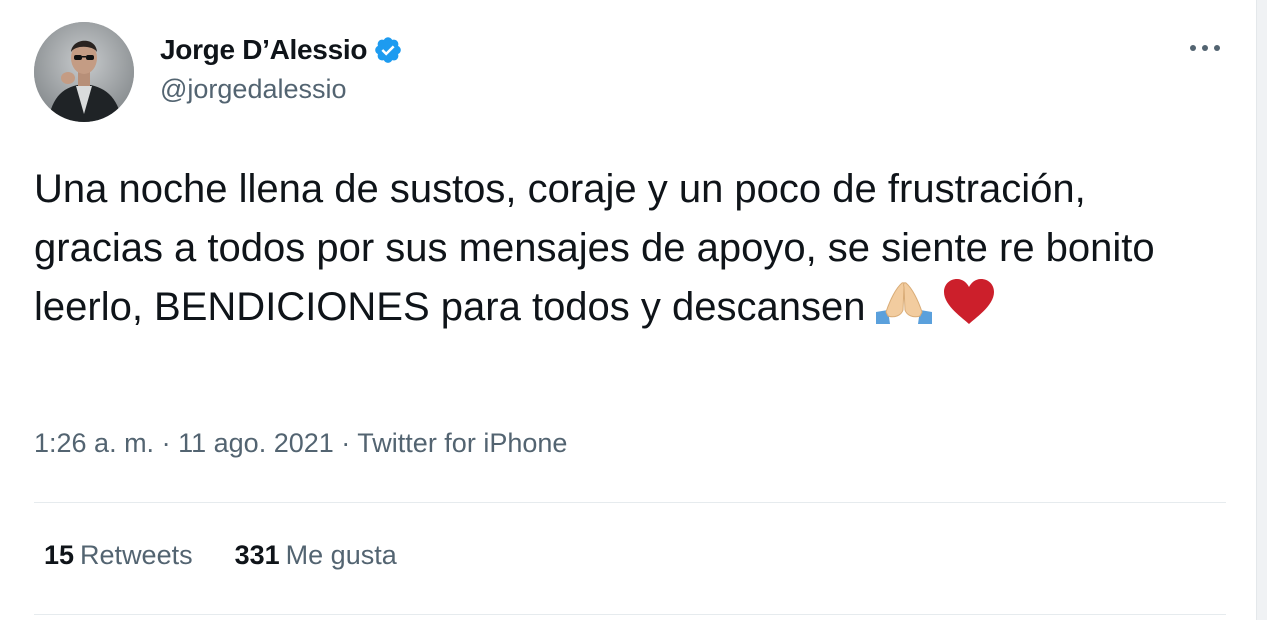  What do you see at coordinates (84, 72) in the screenshot?
I see `avatar` at bounding box center [84, 72].